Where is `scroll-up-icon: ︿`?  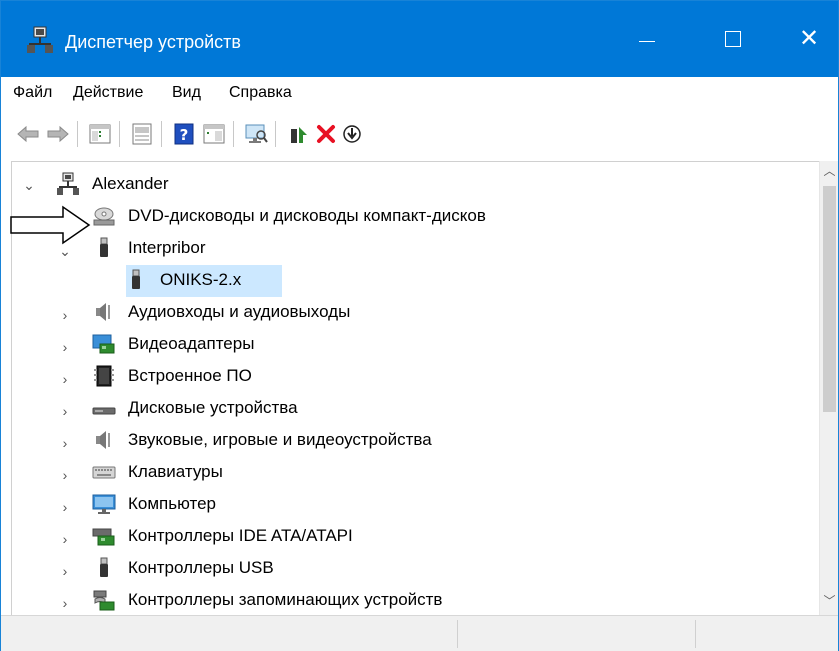 scroll-up-icon: ︿ is located at coordinates (829, 171).